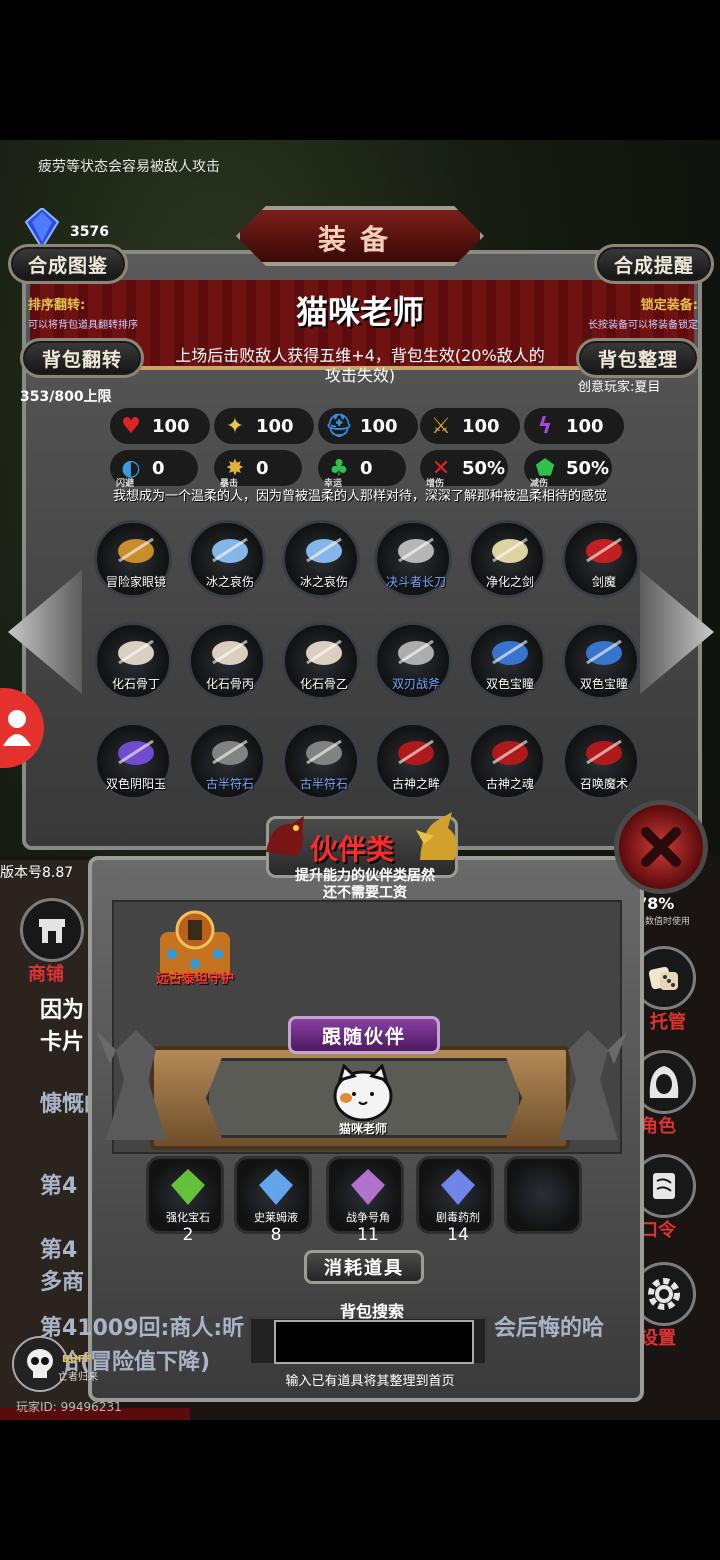 This screenshot has height=1560, width=720. What do you see at coordinates (160, 426) in the screenshot?
I see `stat-heart: ♥ 100` at bounding box center [160, 426].